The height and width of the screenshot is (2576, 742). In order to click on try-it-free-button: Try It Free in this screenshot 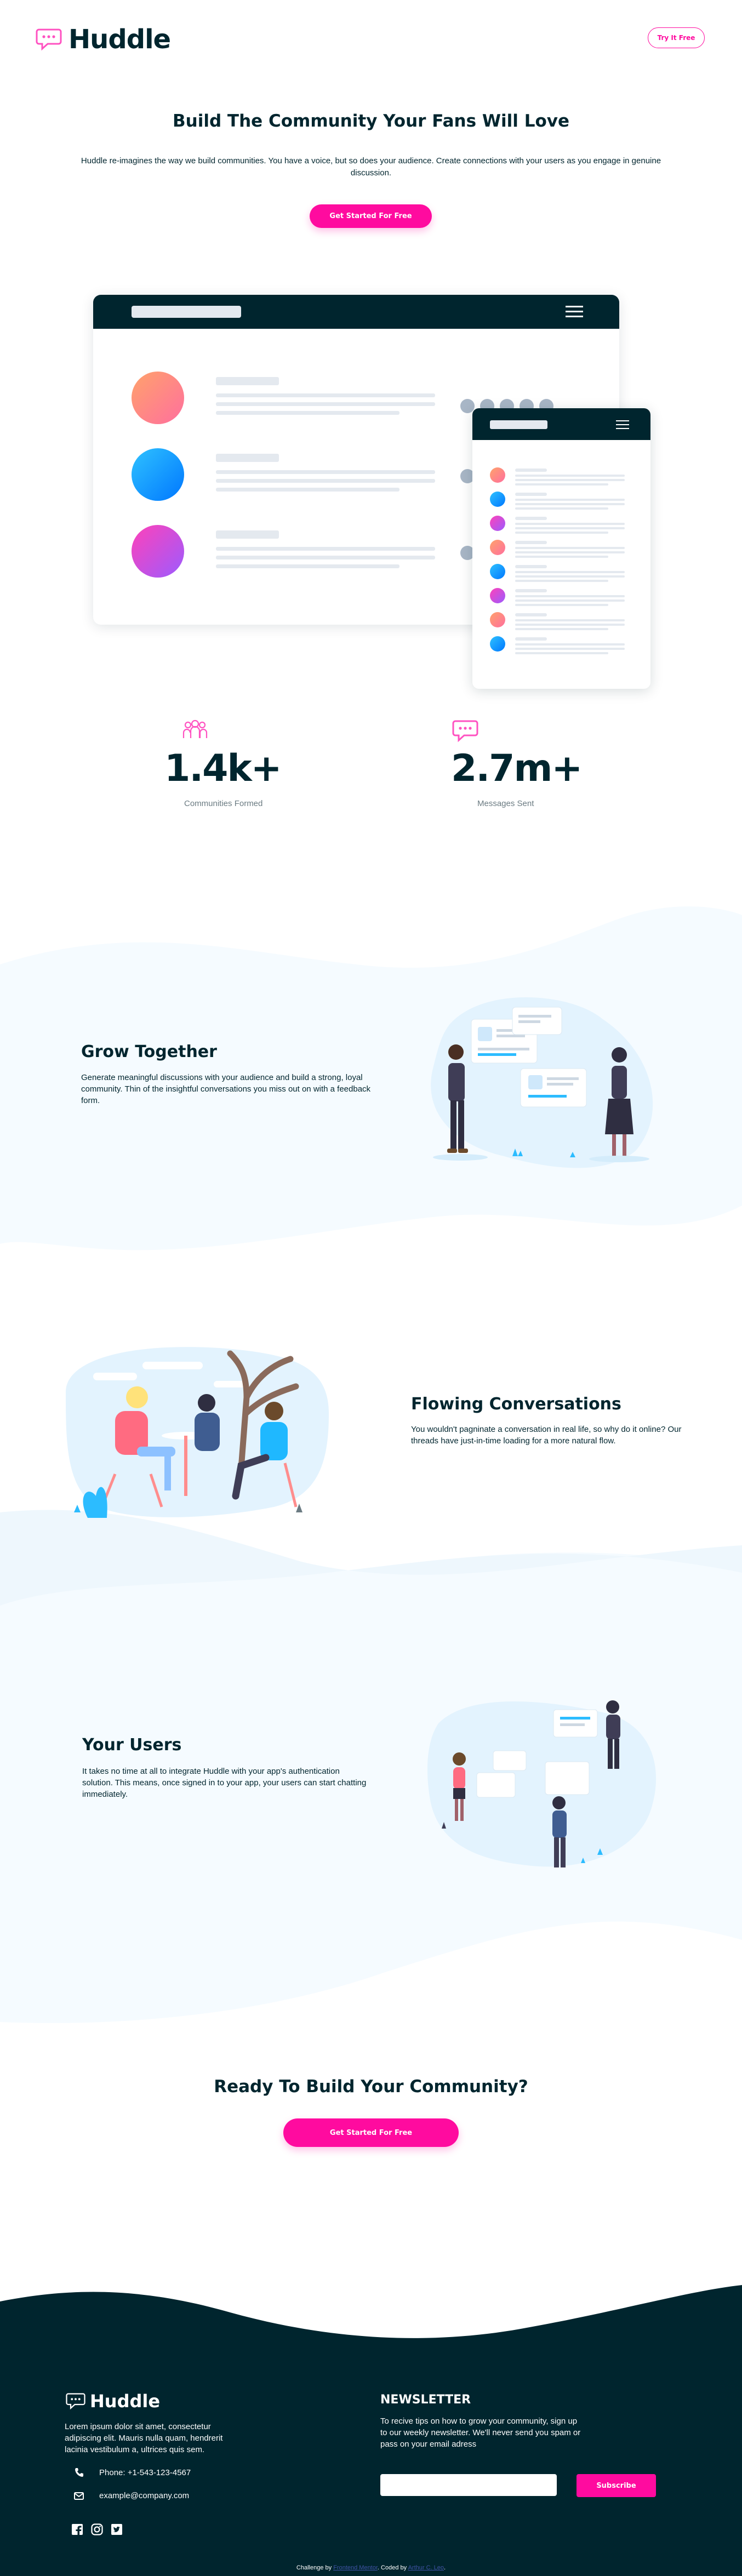, I will do `click(676, 37)`.